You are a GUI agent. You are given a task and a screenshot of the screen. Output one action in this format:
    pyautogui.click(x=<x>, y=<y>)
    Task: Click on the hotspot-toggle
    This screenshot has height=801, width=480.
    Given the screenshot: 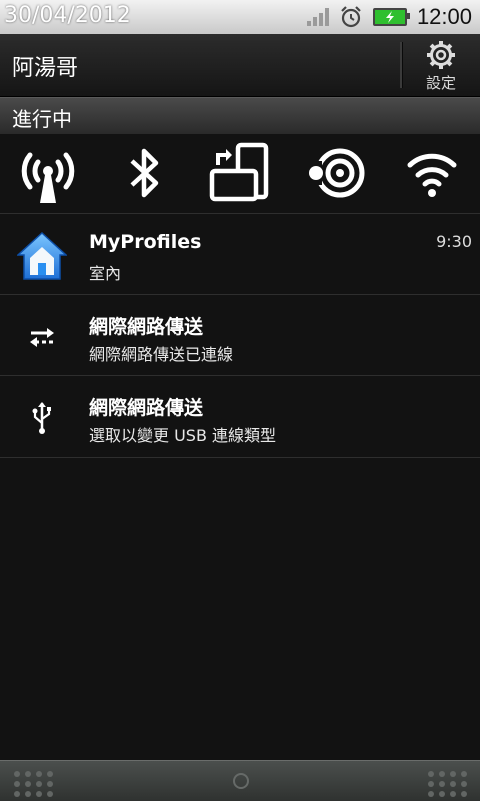 What is the action you would take?
    pyautogui.click(x=336, y=173)
    